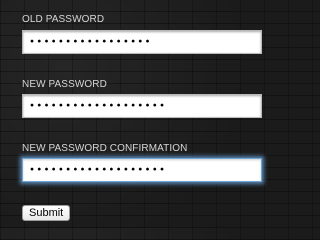 This screenshot has height=240, width=320. Describe the element at coordinates (90, 42) in the screenshot. I see `old-password-masked-value: •••••••••••••••••` at that location.